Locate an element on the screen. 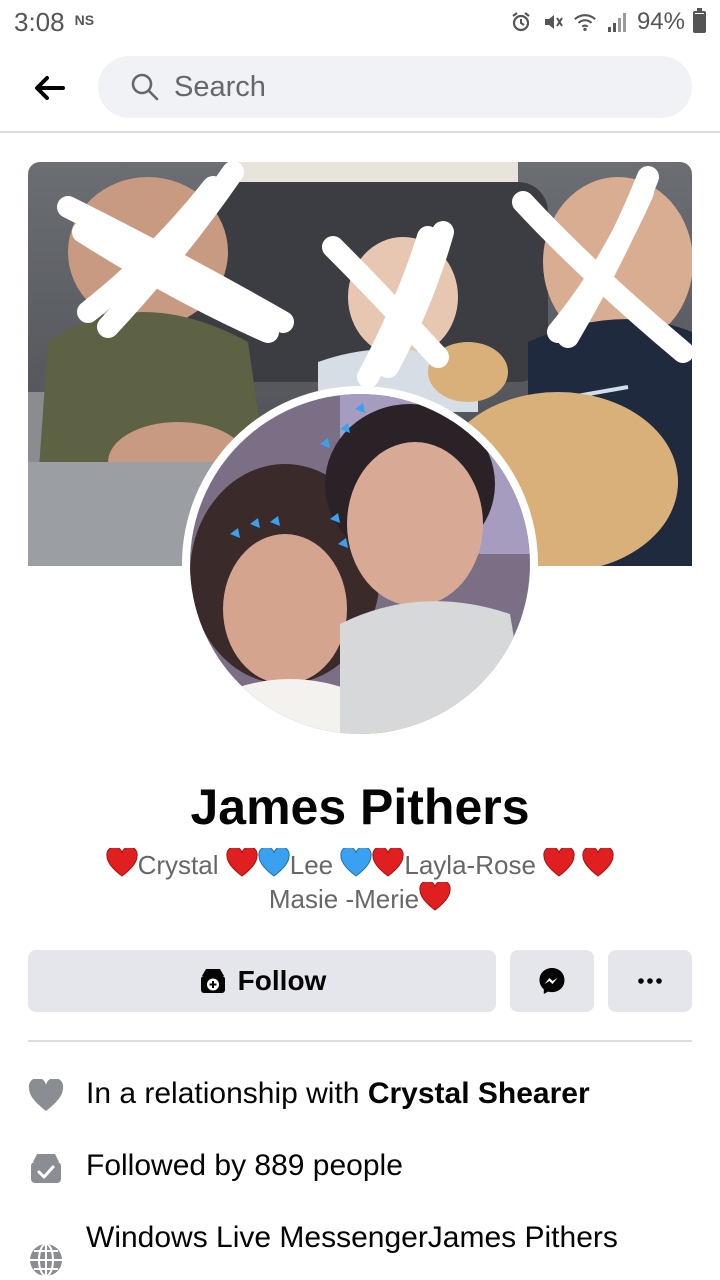 The image size is (720, 1280). status-bar: 3:08 NS 94% is located at coordinates (360, 22).